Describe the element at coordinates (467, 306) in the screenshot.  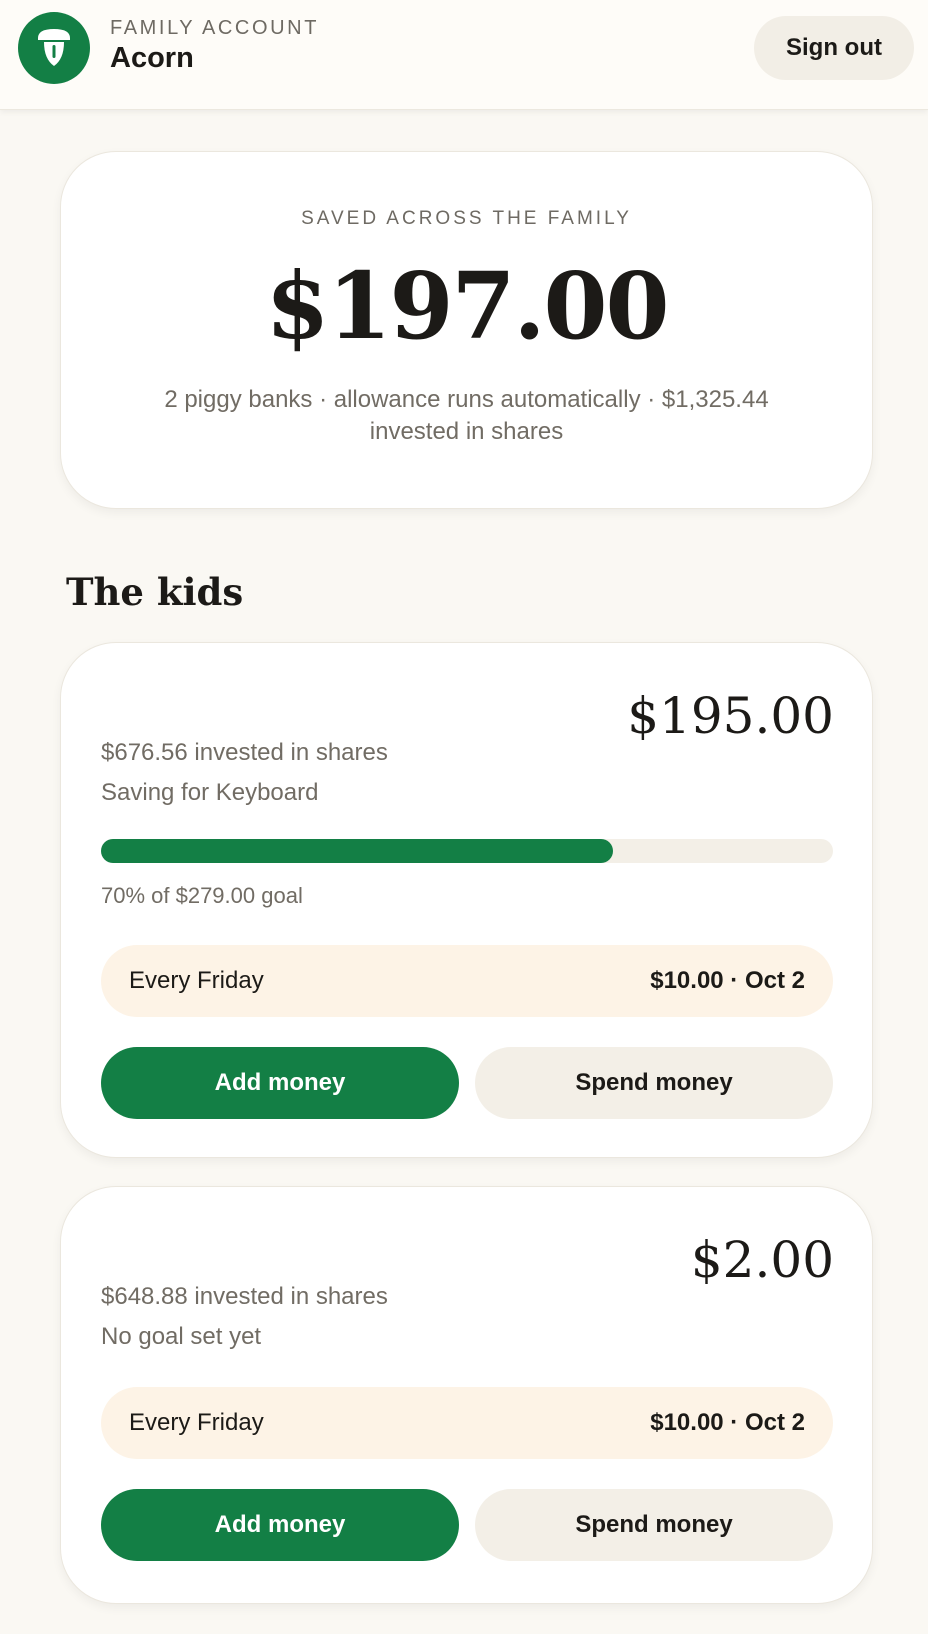
I see `family-total-amount: $197.00` at that location.